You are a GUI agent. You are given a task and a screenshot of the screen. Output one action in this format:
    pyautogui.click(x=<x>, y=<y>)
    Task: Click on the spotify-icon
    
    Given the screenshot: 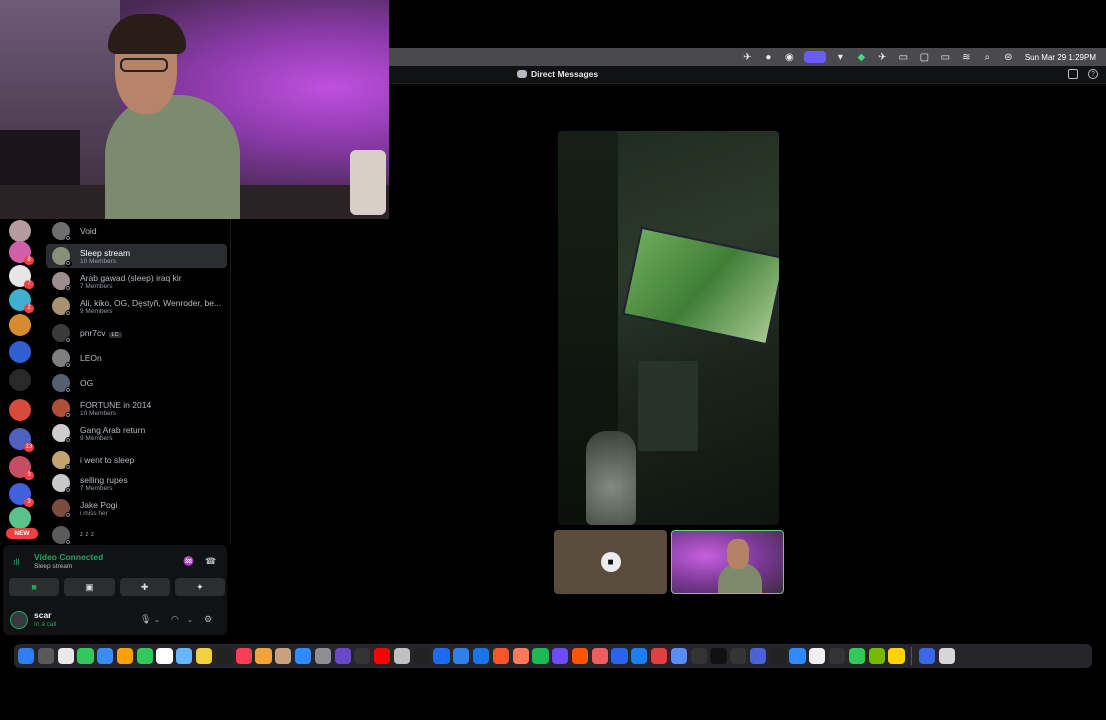 What is the action you would take?
    pyautogui.click(x=540, y=656)
    